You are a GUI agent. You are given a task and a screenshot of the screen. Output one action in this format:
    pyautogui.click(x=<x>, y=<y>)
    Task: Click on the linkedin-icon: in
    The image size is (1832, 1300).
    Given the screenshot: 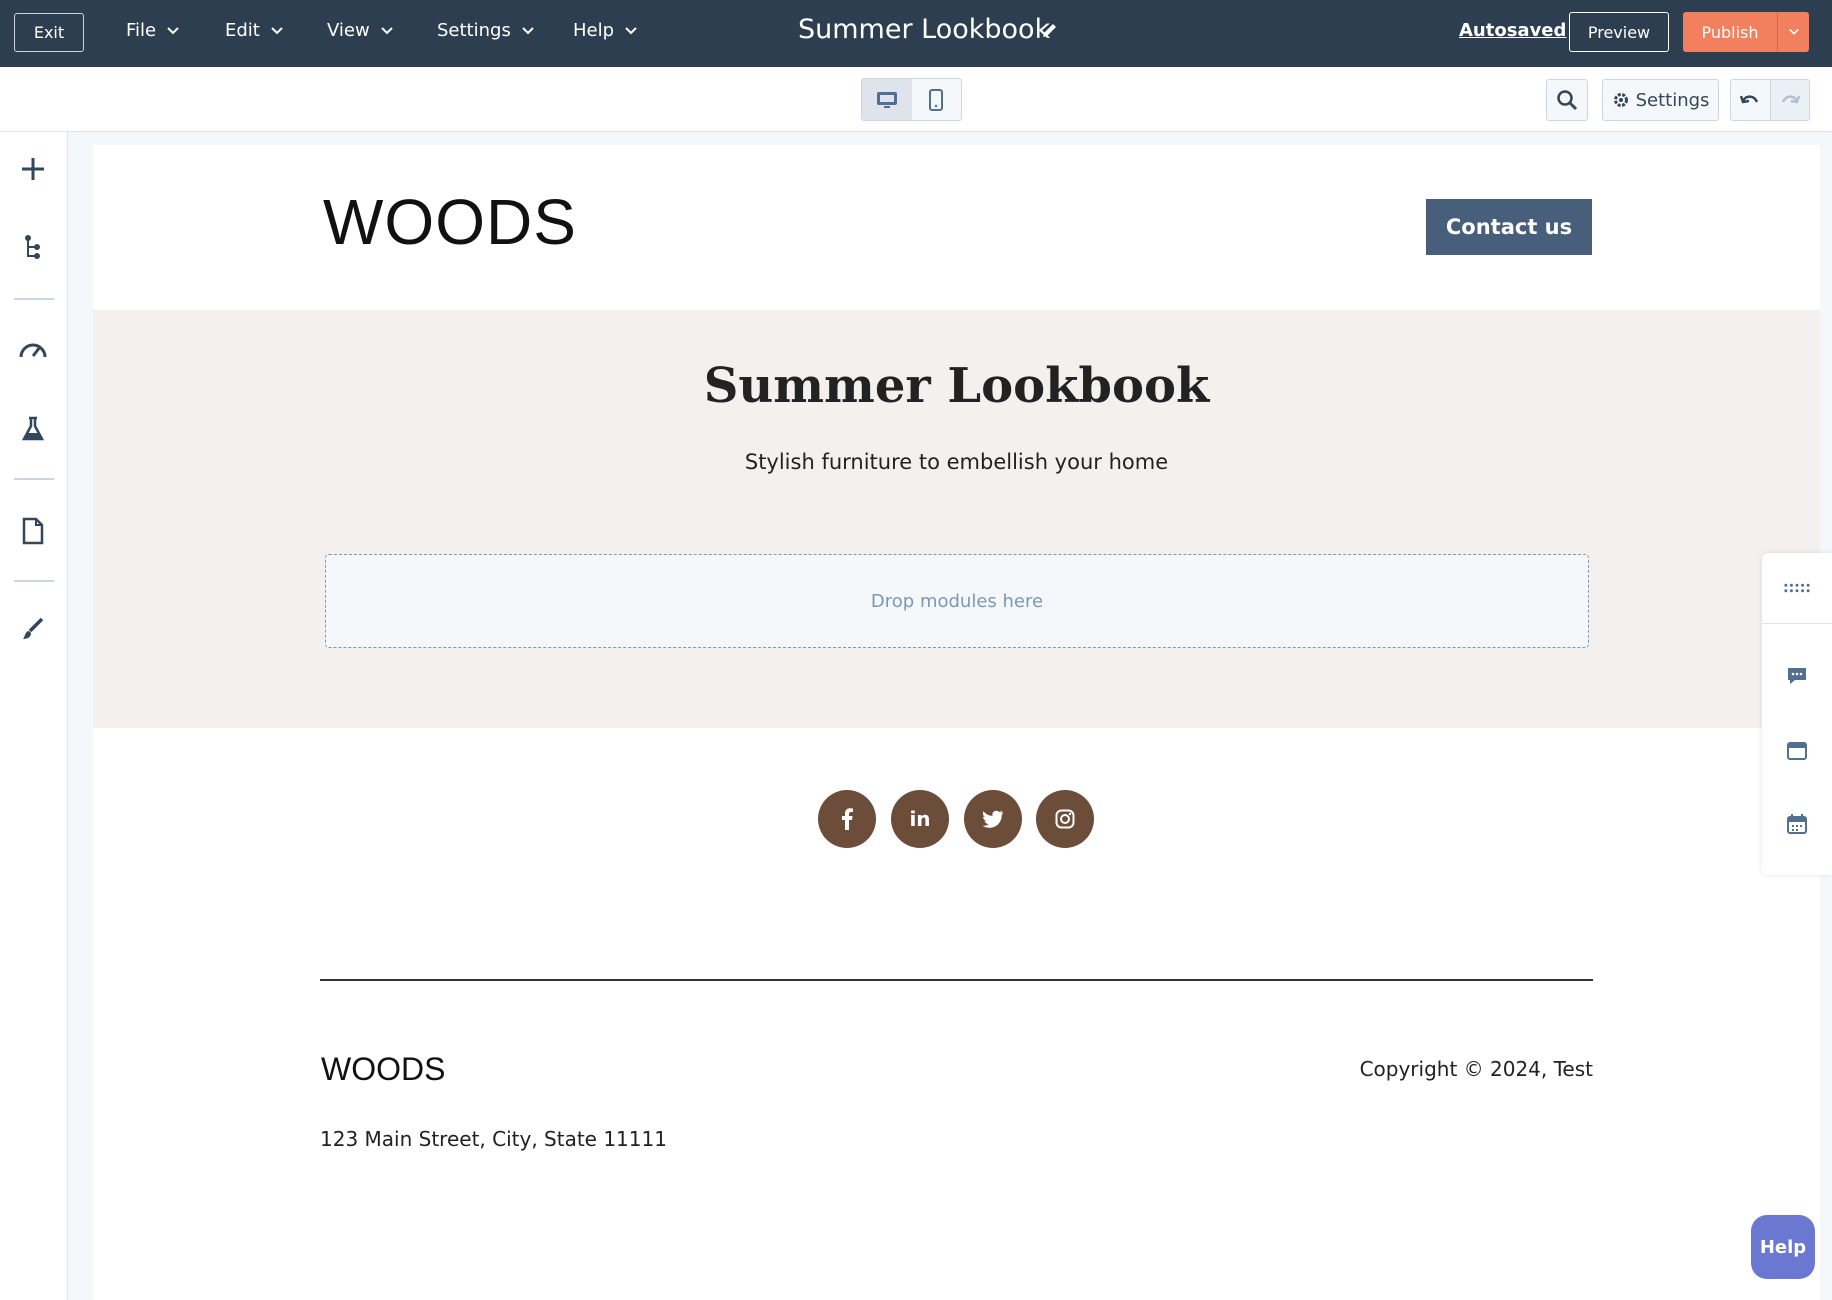 What is the action you would take?
    pyautogui.click(x=920, y=819)
    